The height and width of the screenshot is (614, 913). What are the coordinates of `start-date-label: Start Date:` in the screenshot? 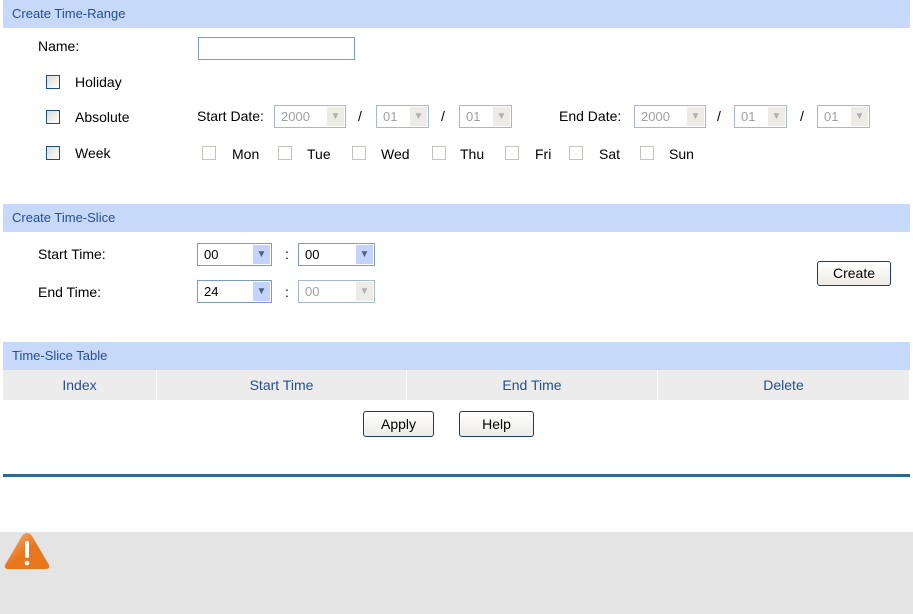 It's located at (230, 116).